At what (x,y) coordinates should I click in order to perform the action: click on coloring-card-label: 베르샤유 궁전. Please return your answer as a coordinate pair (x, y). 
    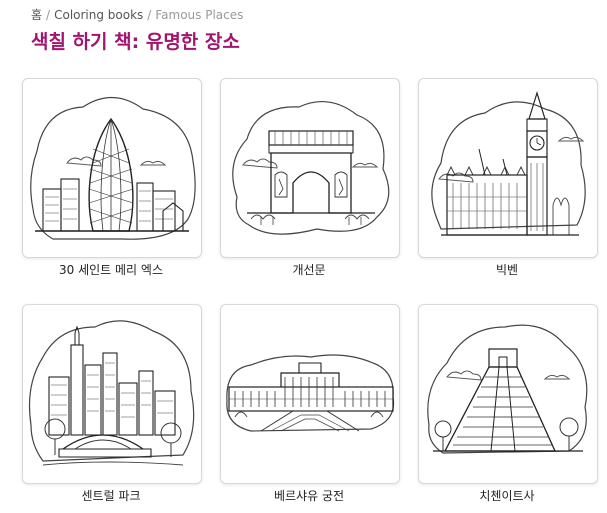
    Looking at the image, I should click on (309, 495).